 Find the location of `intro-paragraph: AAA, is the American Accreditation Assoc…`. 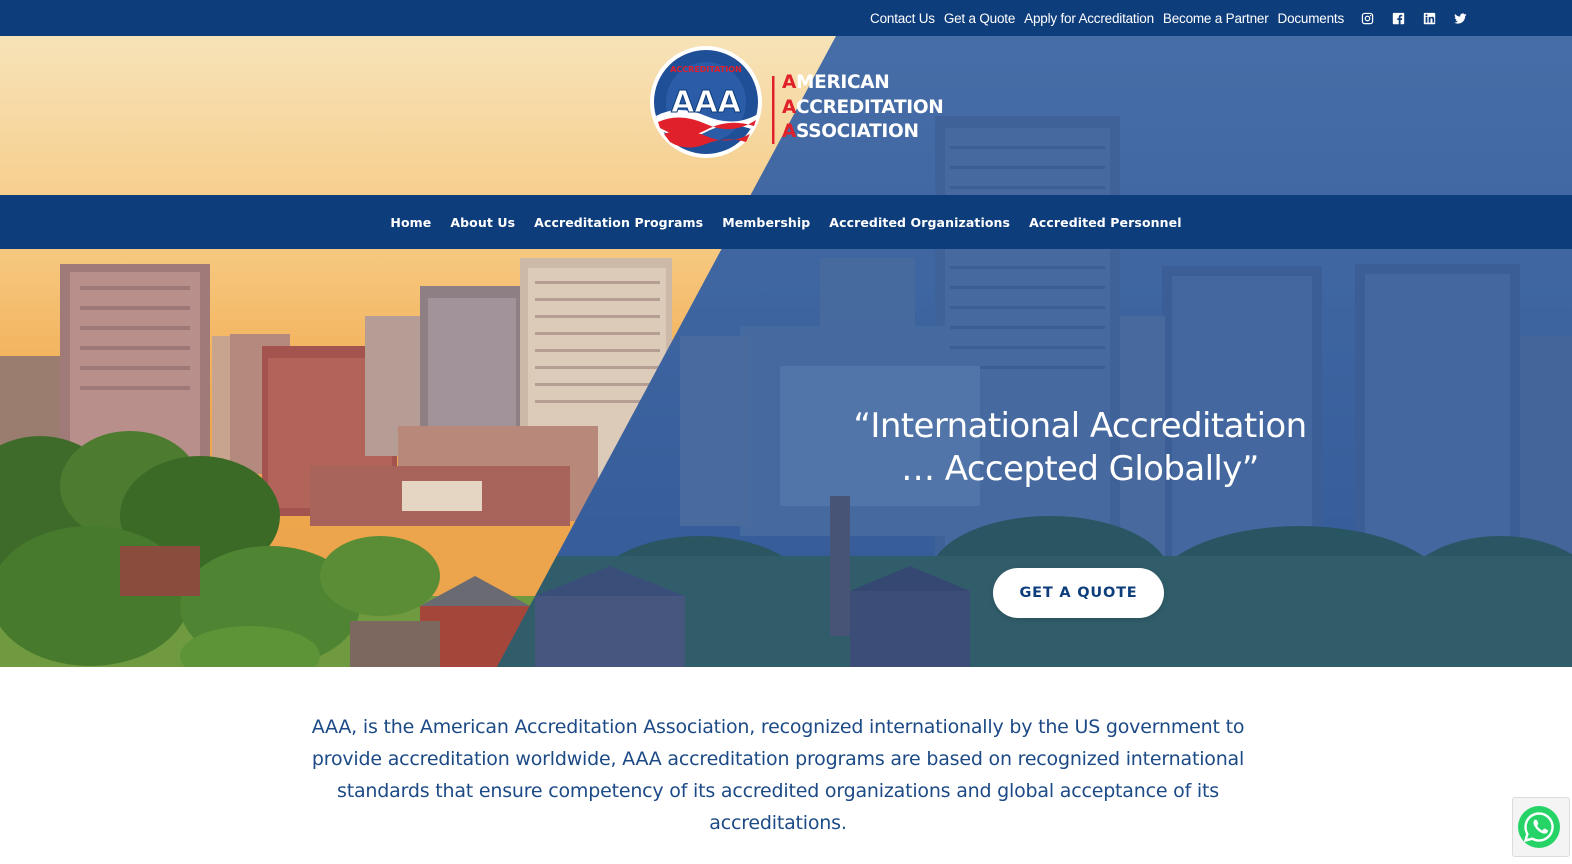

intro-paragraph: AAA, is the American Accreditation Assoc… is located at coordinates (778, 775).